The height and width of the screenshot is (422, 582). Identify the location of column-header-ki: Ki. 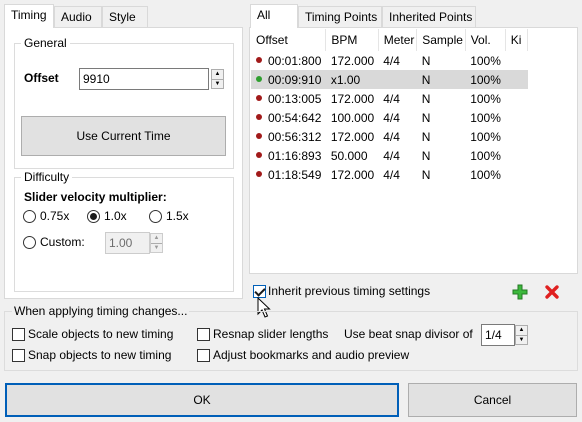
(517, 40).